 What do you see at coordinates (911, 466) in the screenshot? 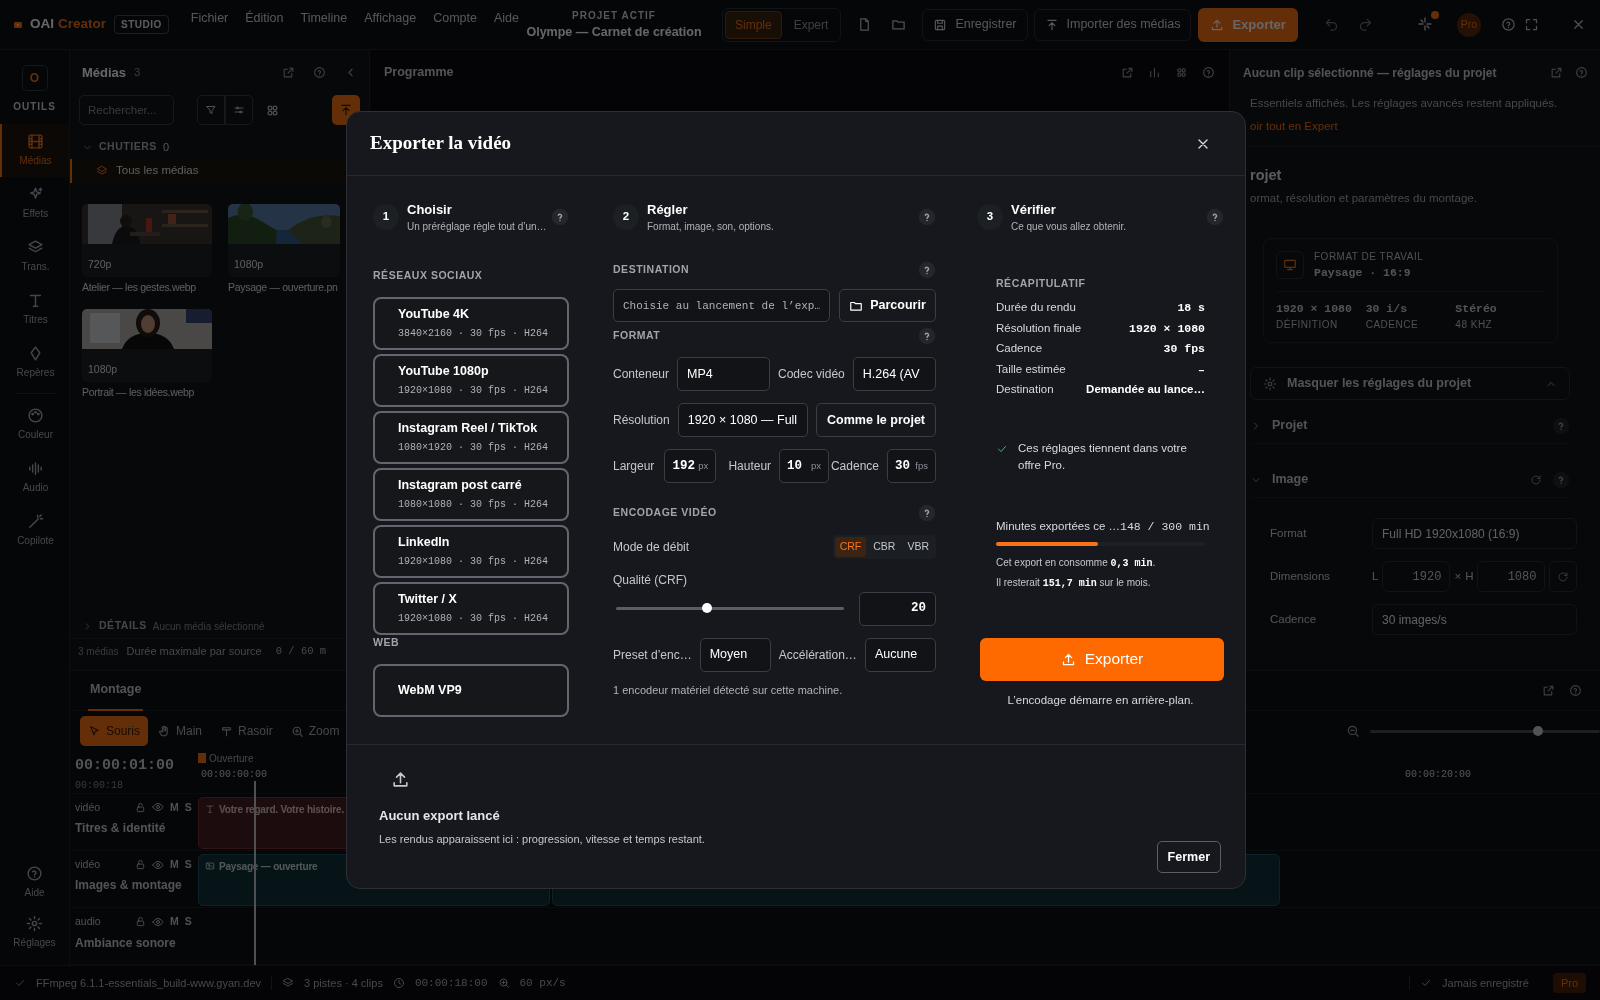
I see `frame-rate-field: 30 fps` at bounding box center [911, 466].